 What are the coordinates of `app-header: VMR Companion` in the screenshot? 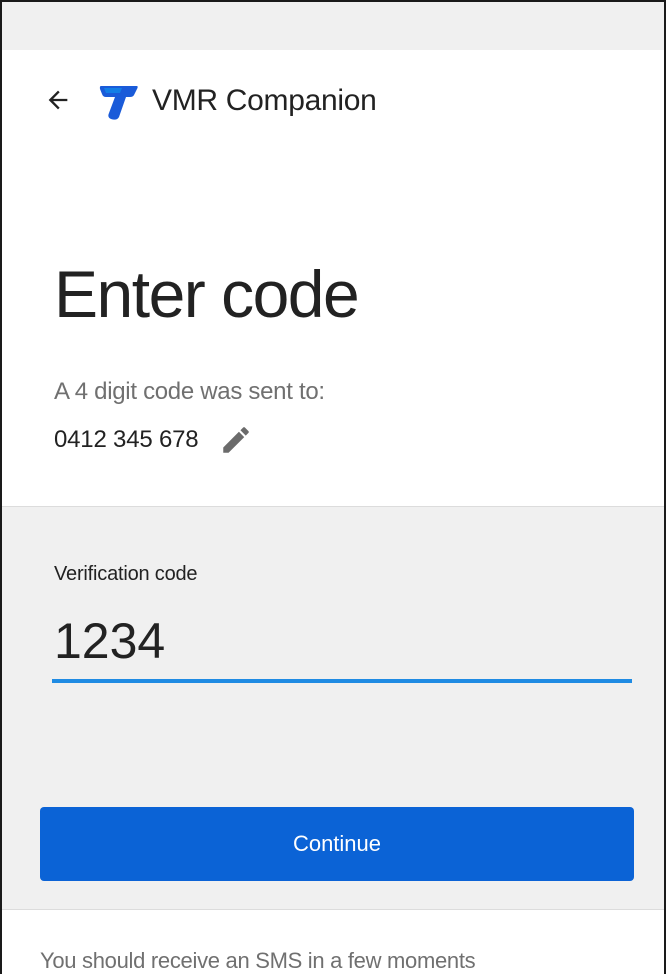 It's located at (333, 101).